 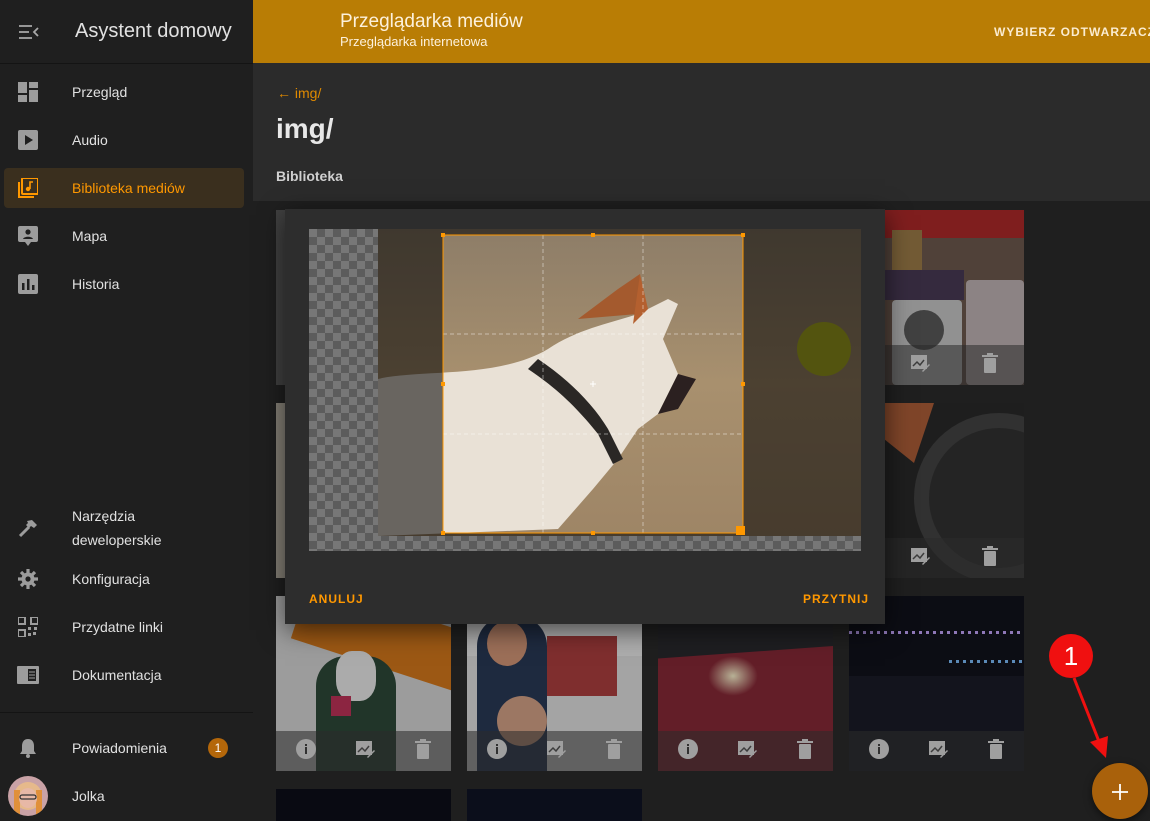 What do you see at coordinates (124, 140) in the screenshot?
I see `sidebar-item-audio: Audio` at bounding box center [124, 140].